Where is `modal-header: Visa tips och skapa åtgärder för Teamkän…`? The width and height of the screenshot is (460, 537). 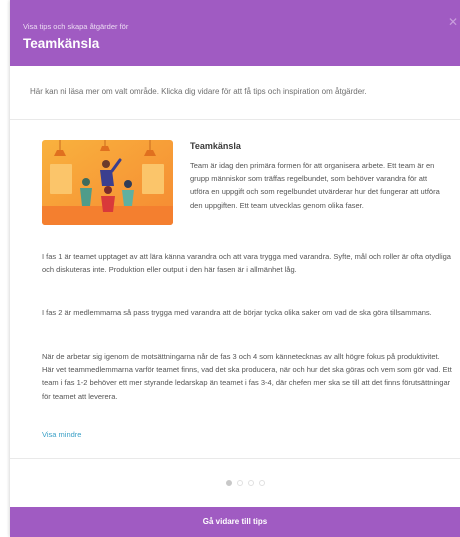 modal-header: Visa tips och skapa åtgärder för Teamkän… is located at coordinates (235, 33).